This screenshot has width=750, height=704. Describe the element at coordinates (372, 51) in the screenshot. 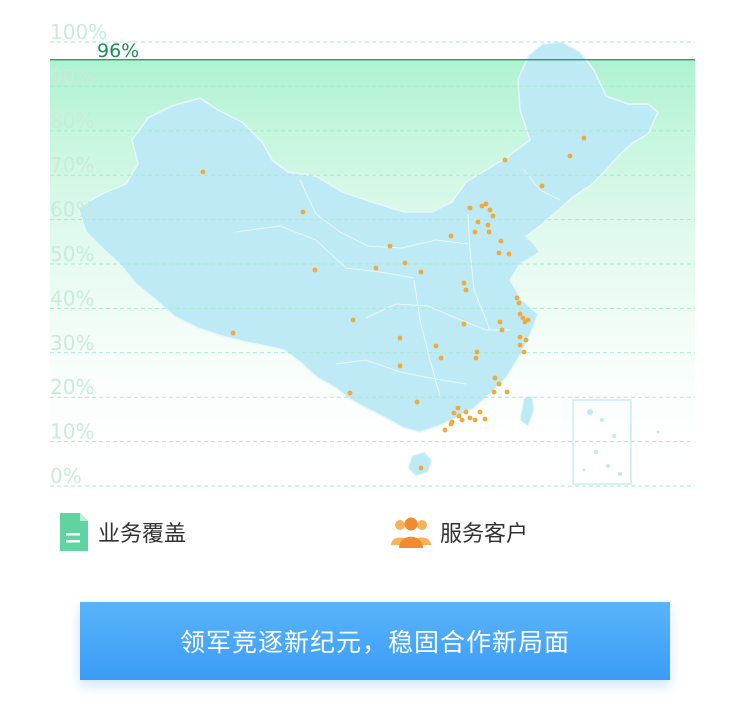

I see `value-layer: 96%` at that location.